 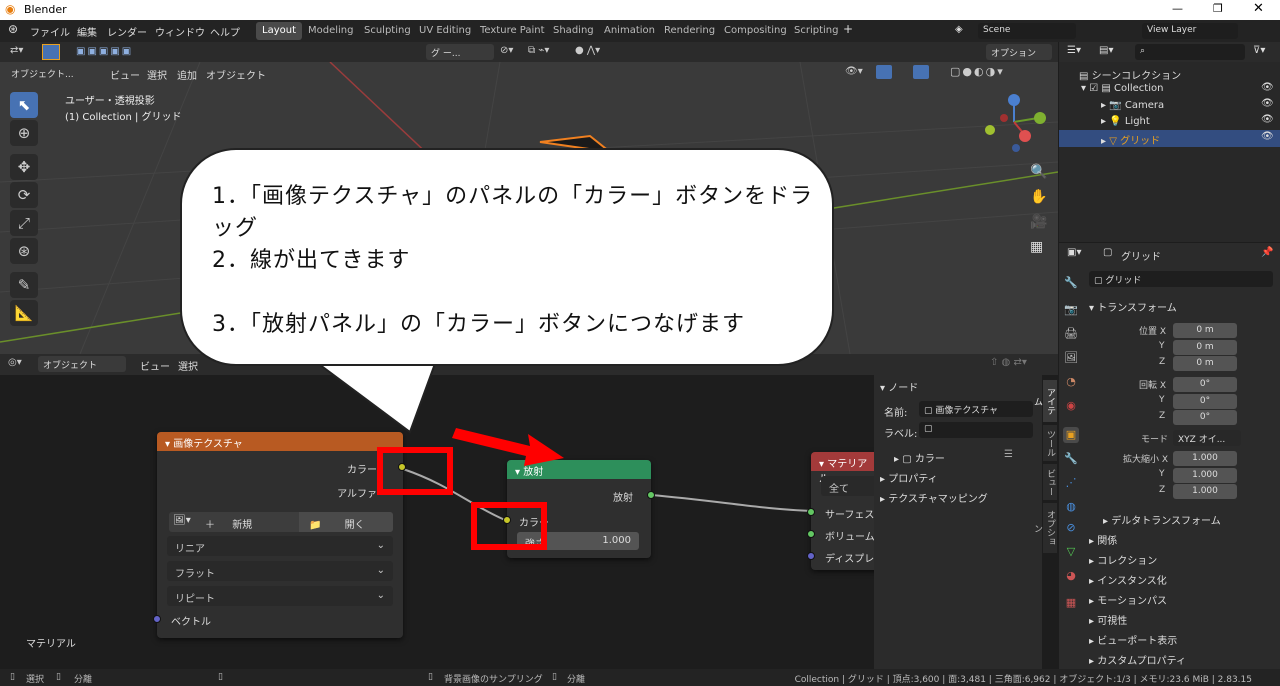 What do you see at coordinates (1071, 358) in the screenshot?
I see `view-layer-properties-icon: 🖼` at bounding box center [1071, 358].